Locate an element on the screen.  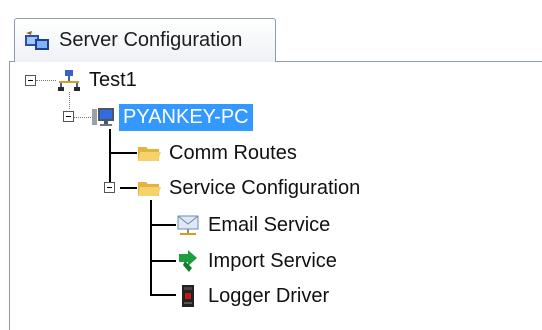
email-icon is located at coordinates (188, 225).